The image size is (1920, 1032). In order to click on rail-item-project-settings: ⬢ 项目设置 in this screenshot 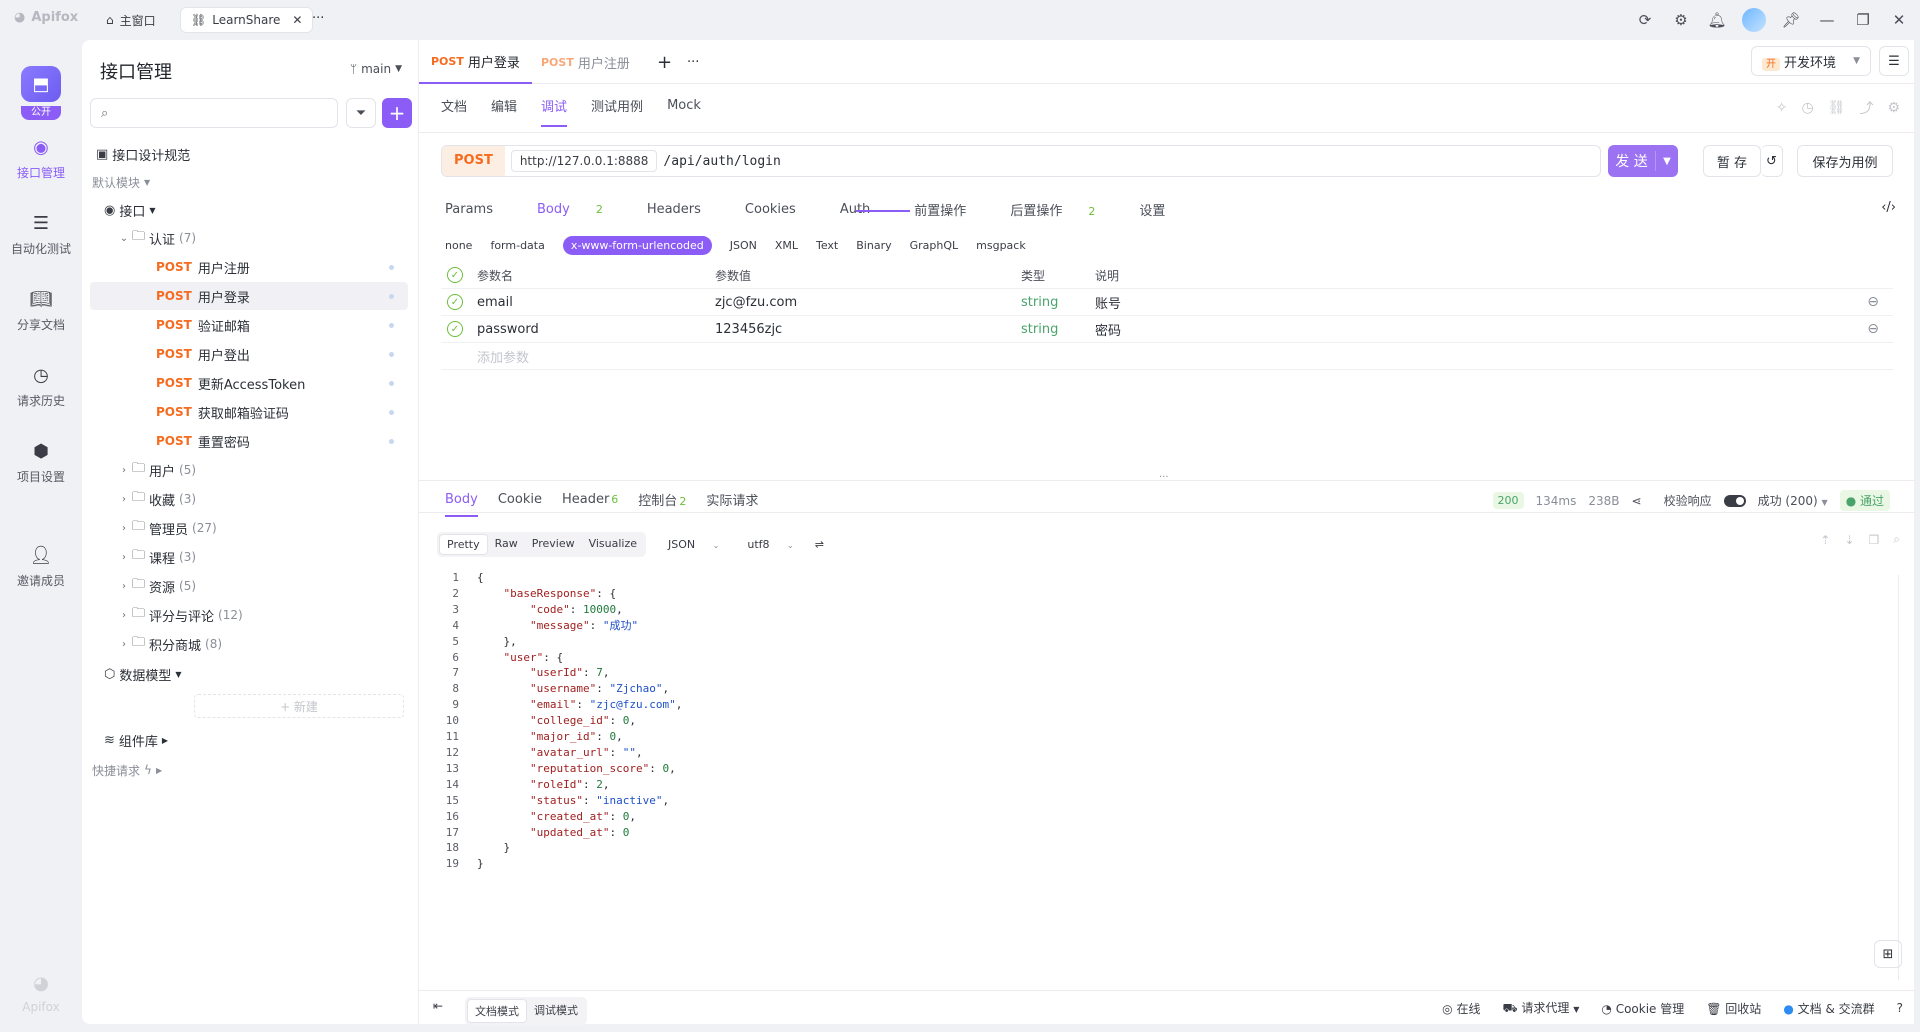, I will do `click(41, 461)`.